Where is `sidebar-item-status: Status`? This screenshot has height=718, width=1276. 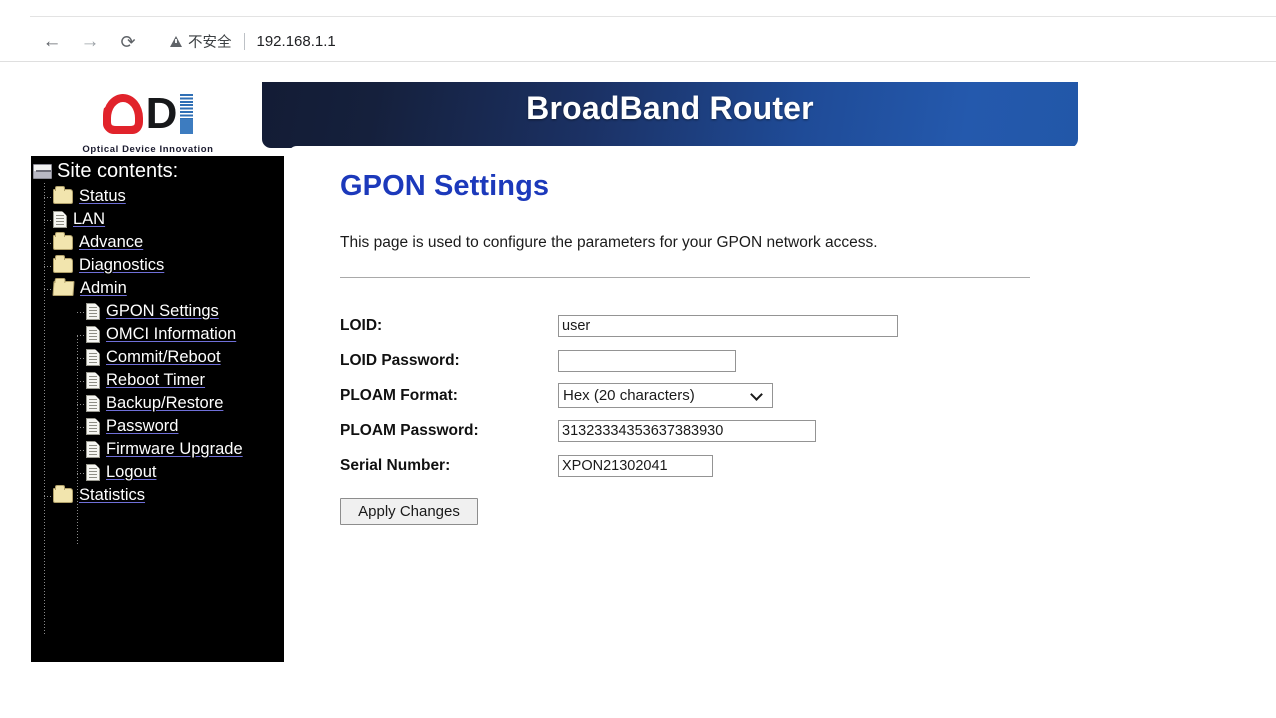
sidebar-item-status: Status is located at coordinates (157, 196).